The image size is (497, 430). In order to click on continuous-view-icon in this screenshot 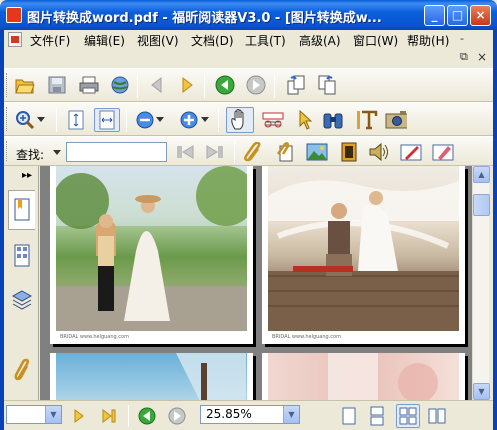, I will do `click(377, 416)`.